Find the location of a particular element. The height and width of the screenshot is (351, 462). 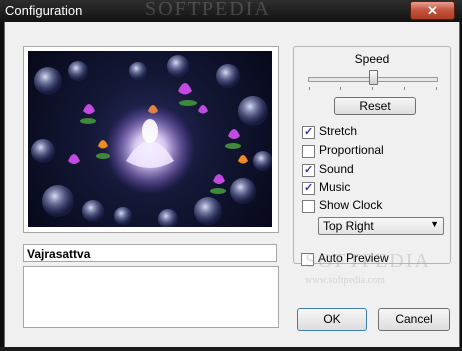

softpedia-url-watermark: www.softpedia.com is located at coordinates (345, 280).